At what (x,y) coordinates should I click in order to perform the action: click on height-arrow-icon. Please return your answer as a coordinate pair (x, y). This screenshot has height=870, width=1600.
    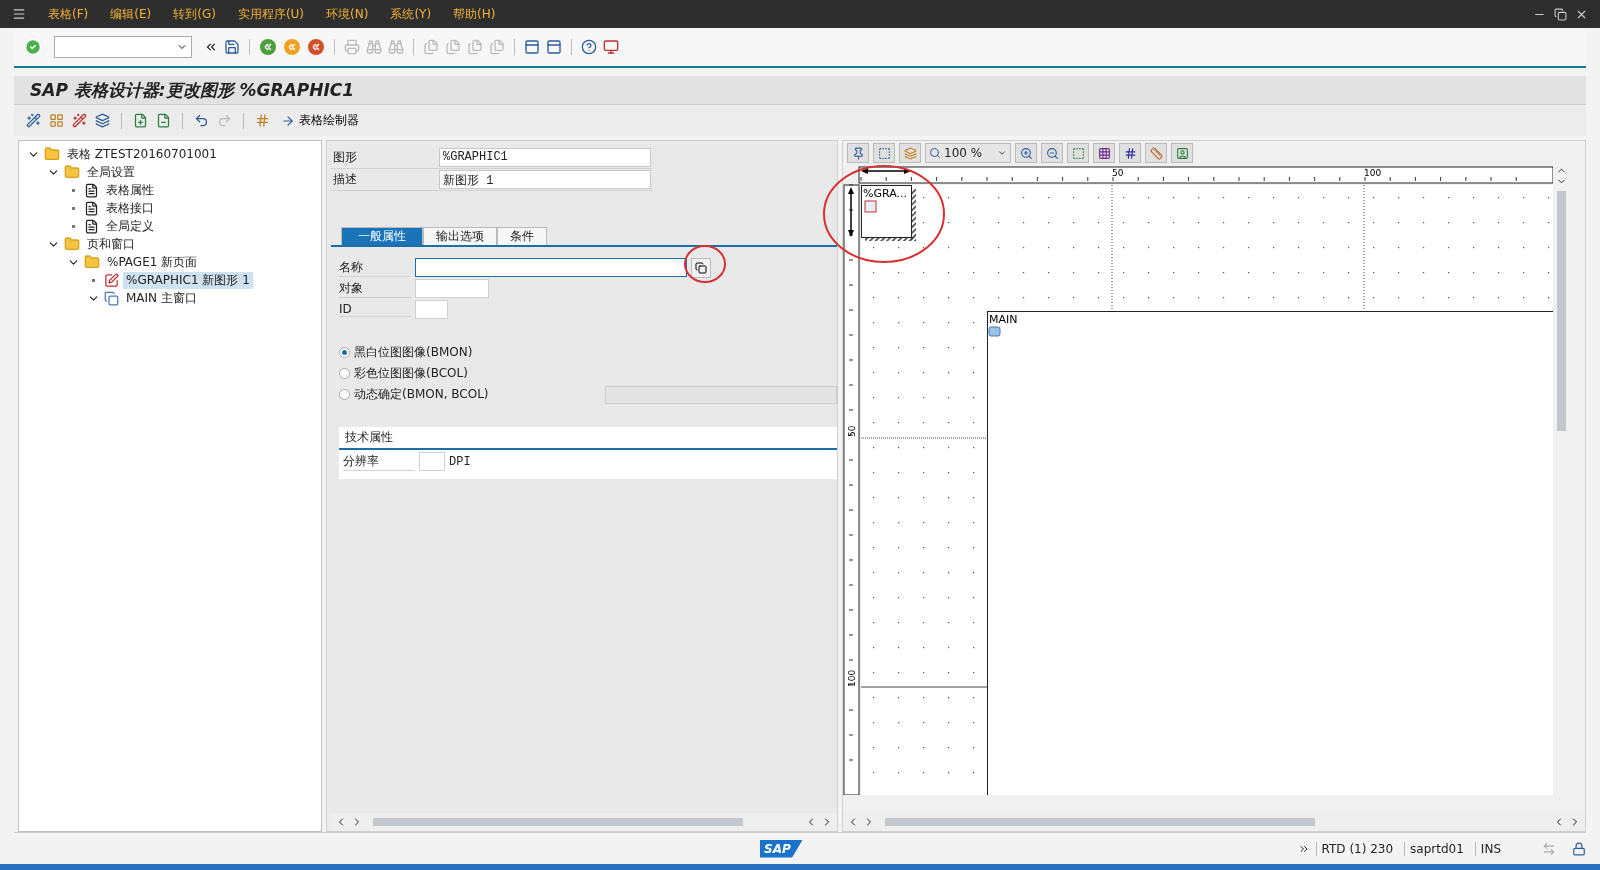
    Looking at the image, I should click on (851, 212).